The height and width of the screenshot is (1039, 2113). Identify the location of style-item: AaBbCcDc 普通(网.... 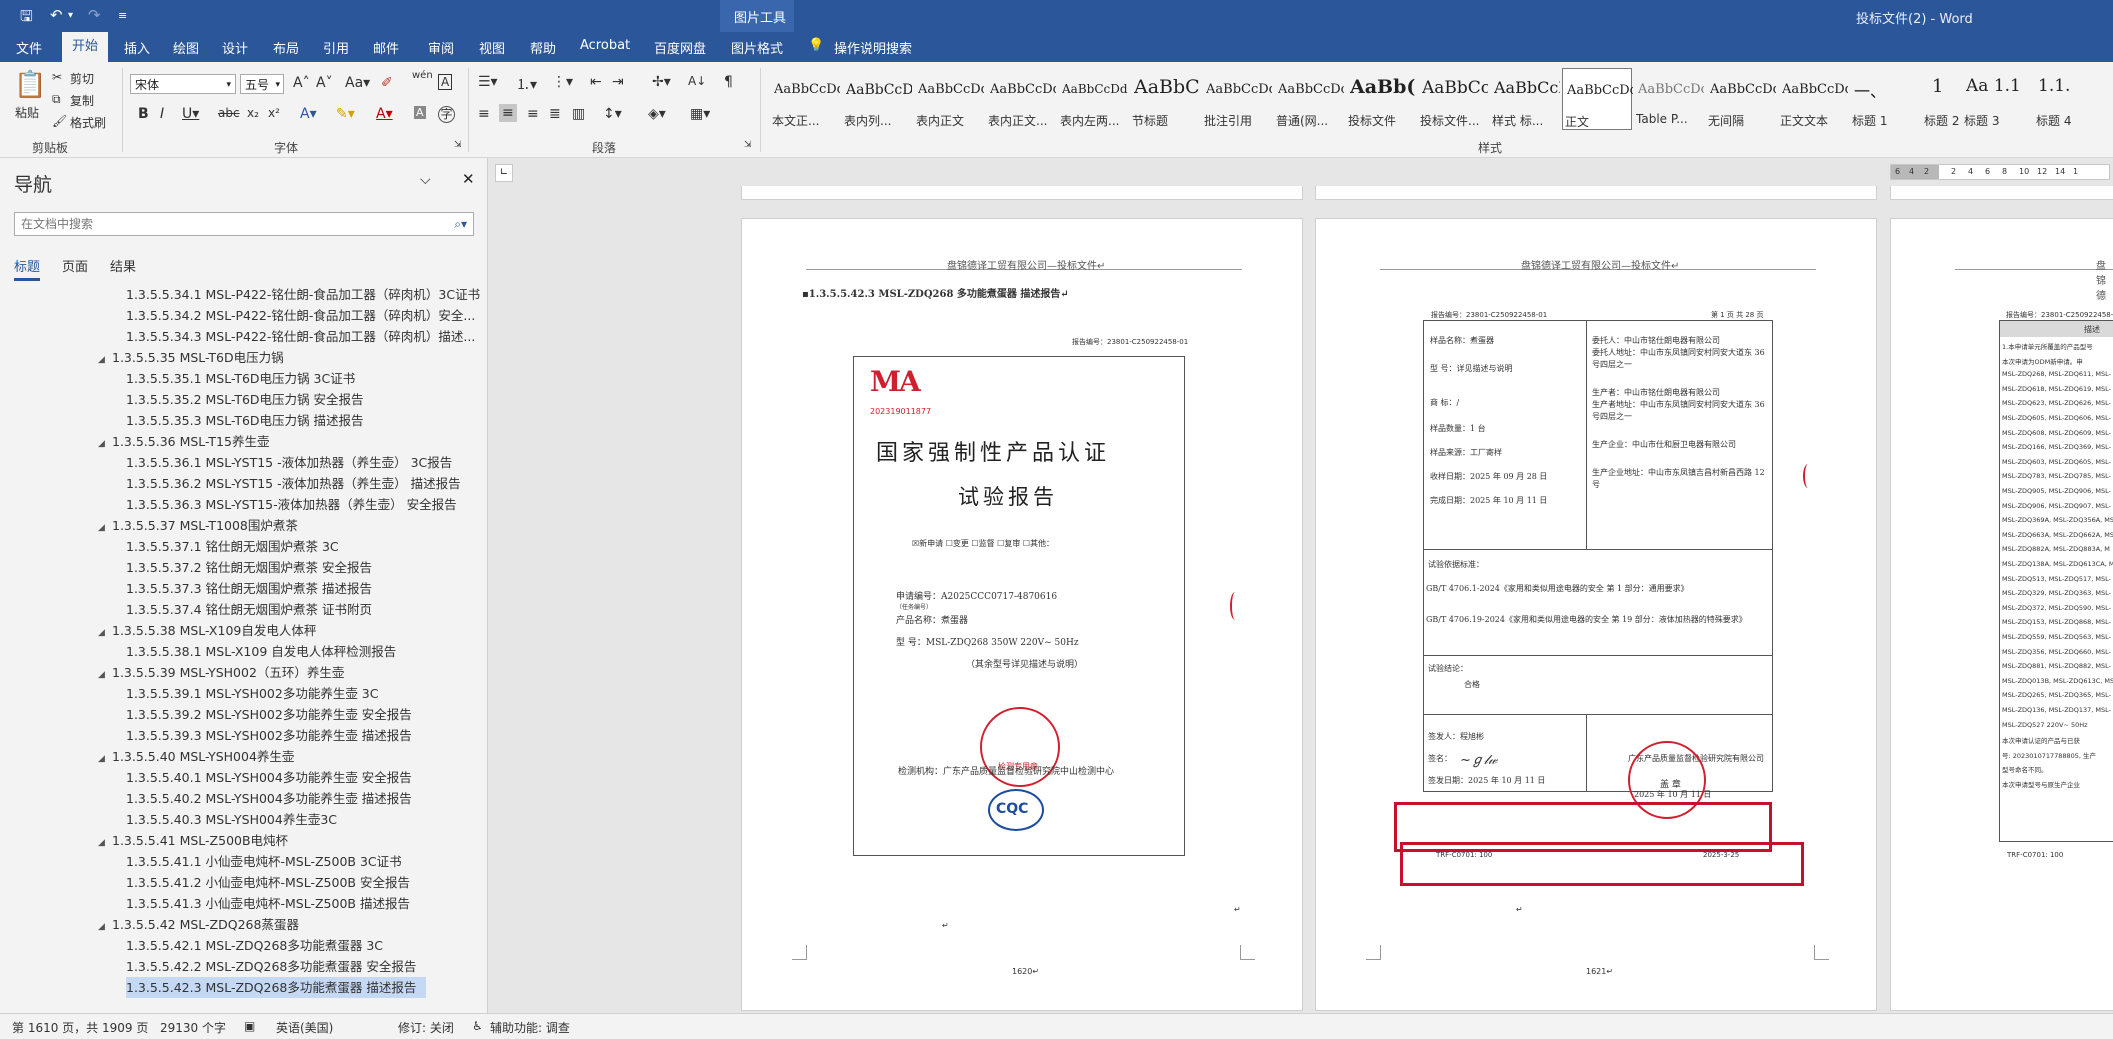
(1309, 99).